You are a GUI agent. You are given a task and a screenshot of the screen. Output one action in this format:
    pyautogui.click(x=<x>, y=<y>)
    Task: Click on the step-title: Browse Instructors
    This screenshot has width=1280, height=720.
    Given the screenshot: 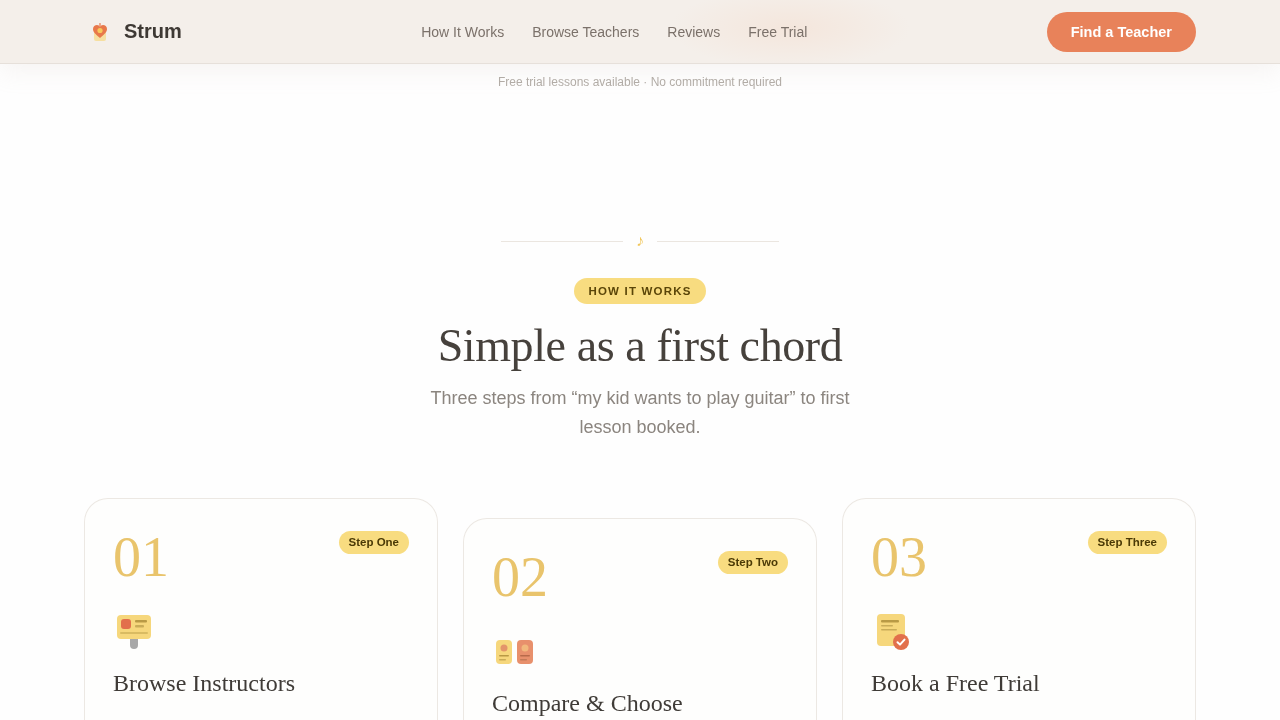 What is the action you would take?
    pyautogui.click(x=204, y=684)
    